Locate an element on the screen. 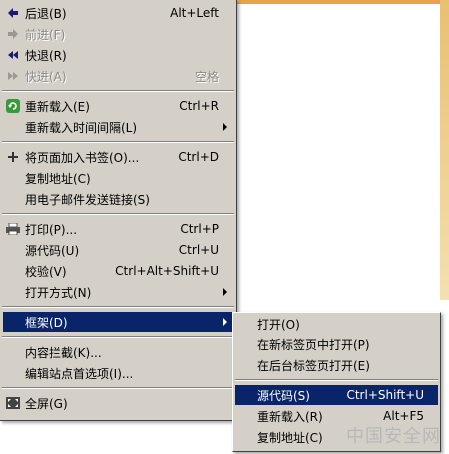 The image size is (449, 454). menu-item-label: 源代码(S) is located at coordinates (283, 395).